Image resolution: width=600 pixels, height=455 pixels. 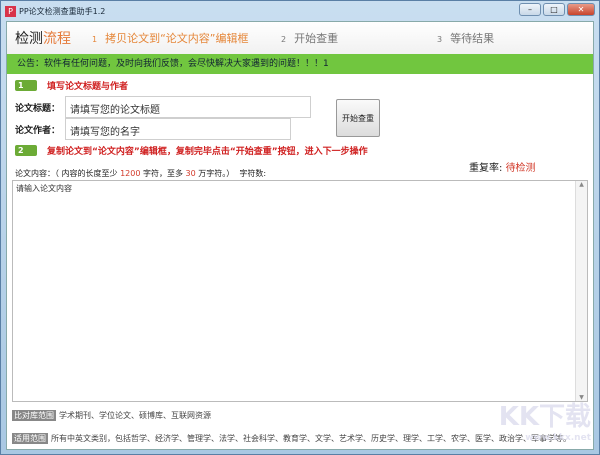 I want to click on db-scope-row: 比对库范围 学术期刊、学位论文、硕博库、互联网资源, so click(x=111, y=415).